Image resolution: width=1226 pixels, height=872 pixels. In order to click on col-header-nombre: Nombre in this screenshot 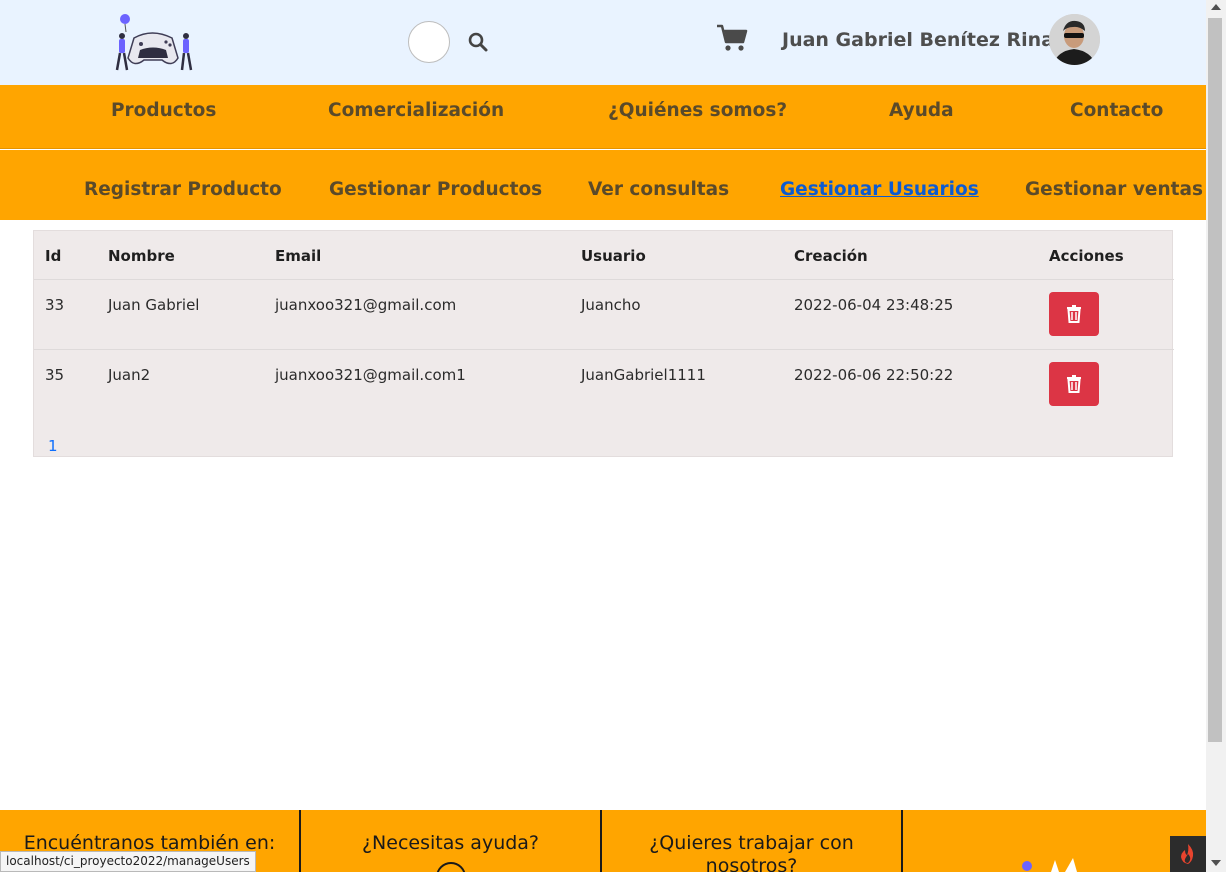, I will do `click(141, 256)`.